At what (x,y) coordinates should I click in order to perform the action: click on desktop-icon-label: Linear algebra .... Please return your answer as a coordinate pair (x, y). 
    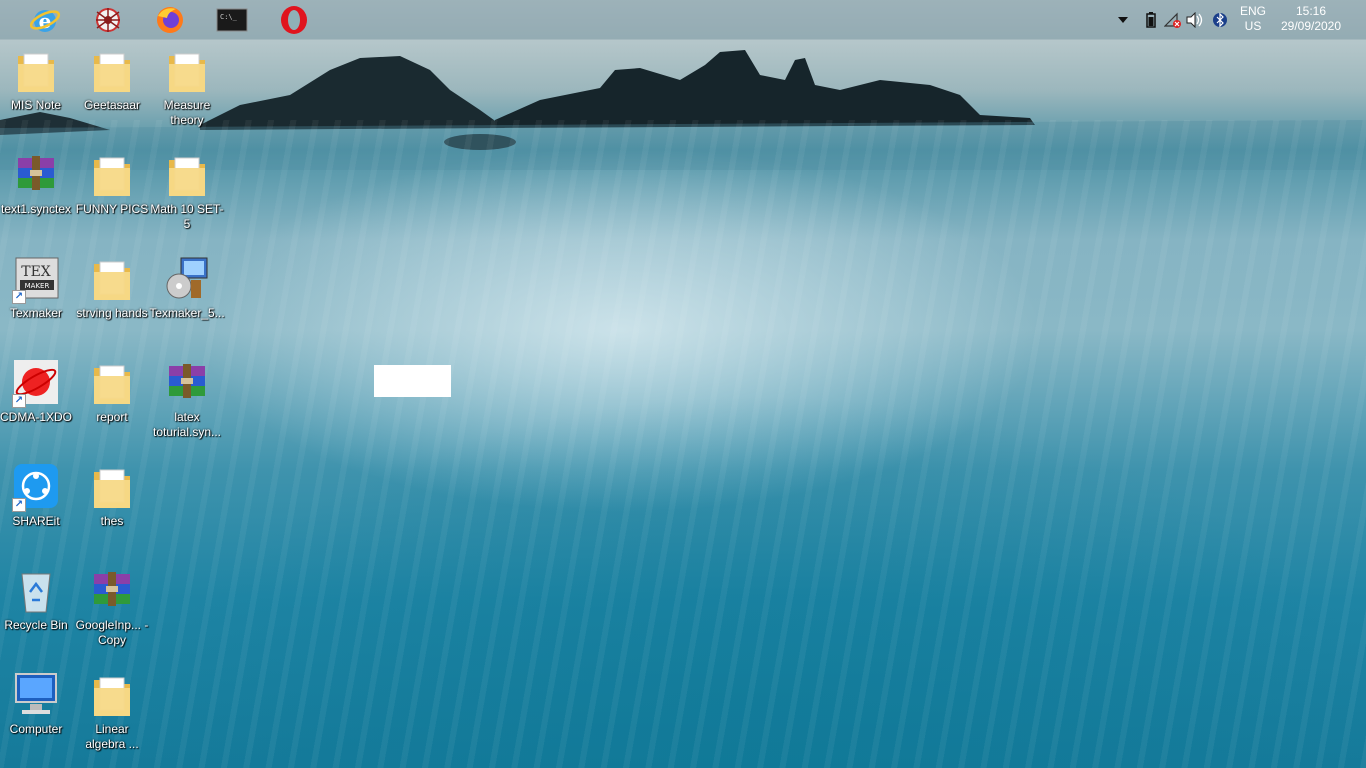
    Looking at the image, I should click on (112, 736).